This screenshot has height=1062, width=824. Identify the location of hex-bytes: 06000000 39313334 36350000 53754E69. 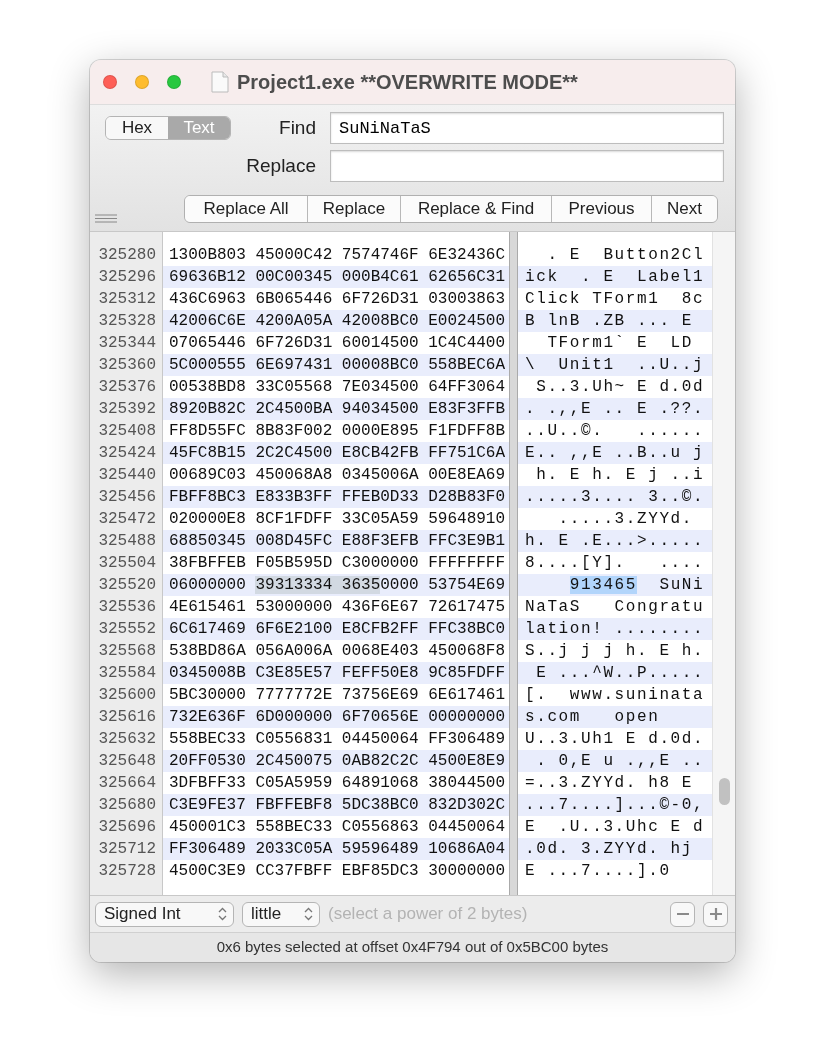
(336, 585).